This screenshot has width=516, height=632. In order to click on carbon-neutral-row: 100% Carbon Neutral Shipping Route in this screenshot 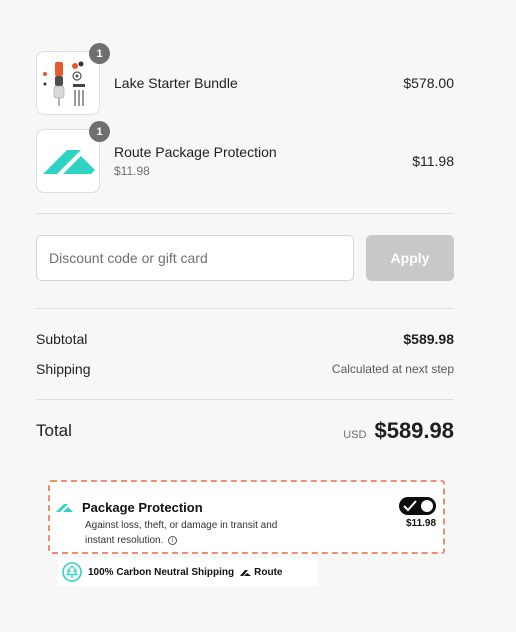, I will do `click(188, 572)`.